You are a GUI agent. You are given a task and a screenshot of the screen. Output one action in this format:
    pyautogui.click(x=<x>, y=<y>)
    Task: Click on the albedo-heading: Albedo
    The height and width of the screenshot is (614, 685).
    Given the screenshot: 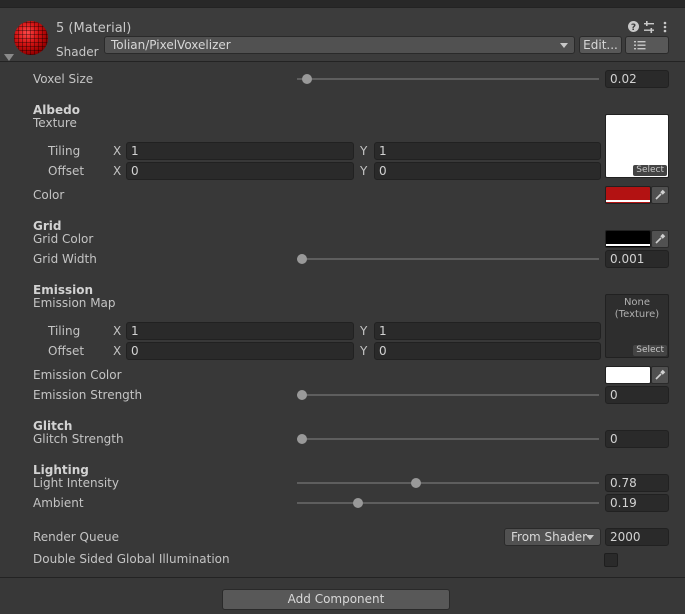 What is the action you would take?
    pyautogui.click(x=56, y=110)
    